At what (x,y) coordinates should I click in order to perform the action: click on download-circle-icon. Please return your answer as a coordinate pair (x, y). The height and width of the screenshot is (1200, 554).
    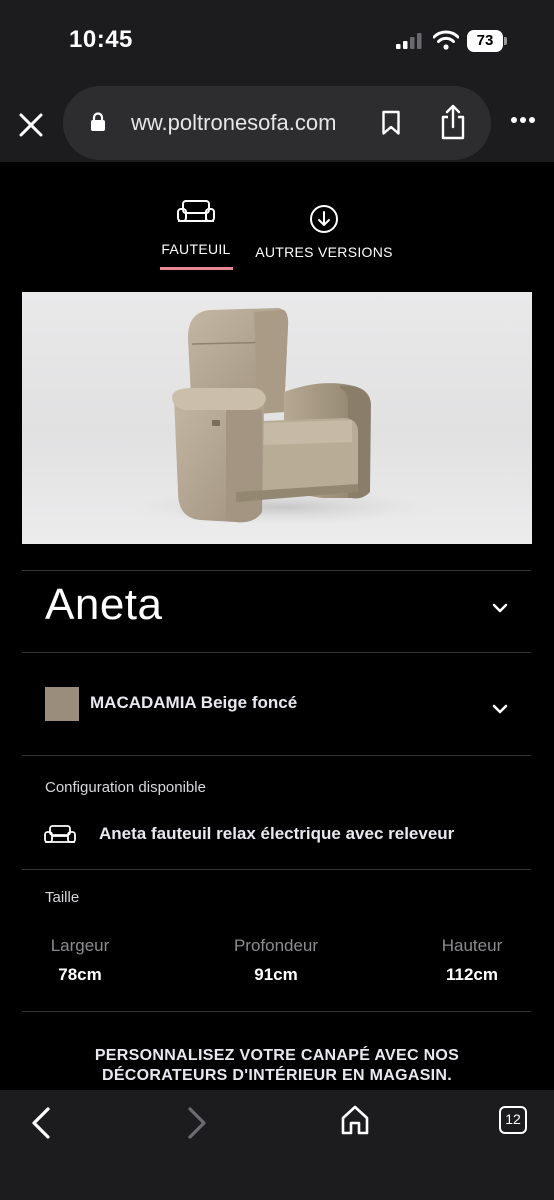
    Looking at the image, I should click on (324, 219).